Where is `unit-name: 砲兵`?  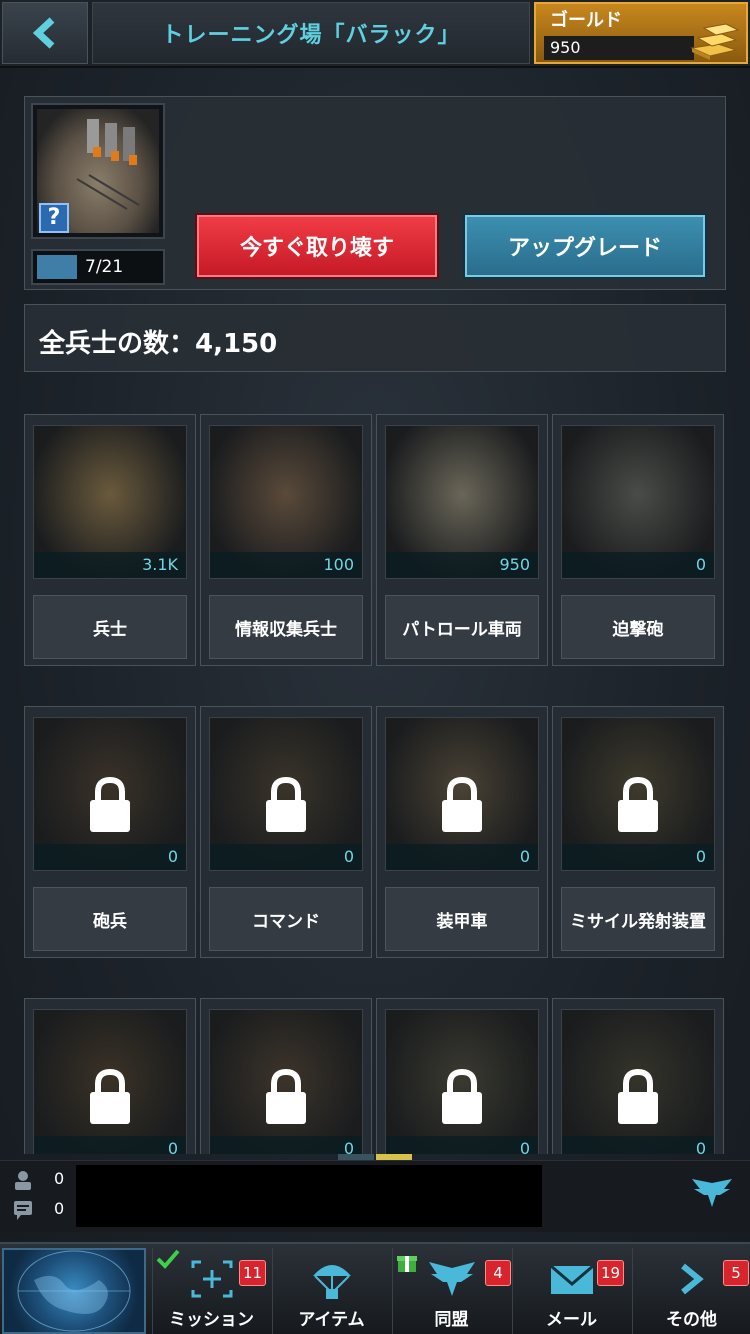
unit-name: 砲兵 is located at coordinates (110, 919).